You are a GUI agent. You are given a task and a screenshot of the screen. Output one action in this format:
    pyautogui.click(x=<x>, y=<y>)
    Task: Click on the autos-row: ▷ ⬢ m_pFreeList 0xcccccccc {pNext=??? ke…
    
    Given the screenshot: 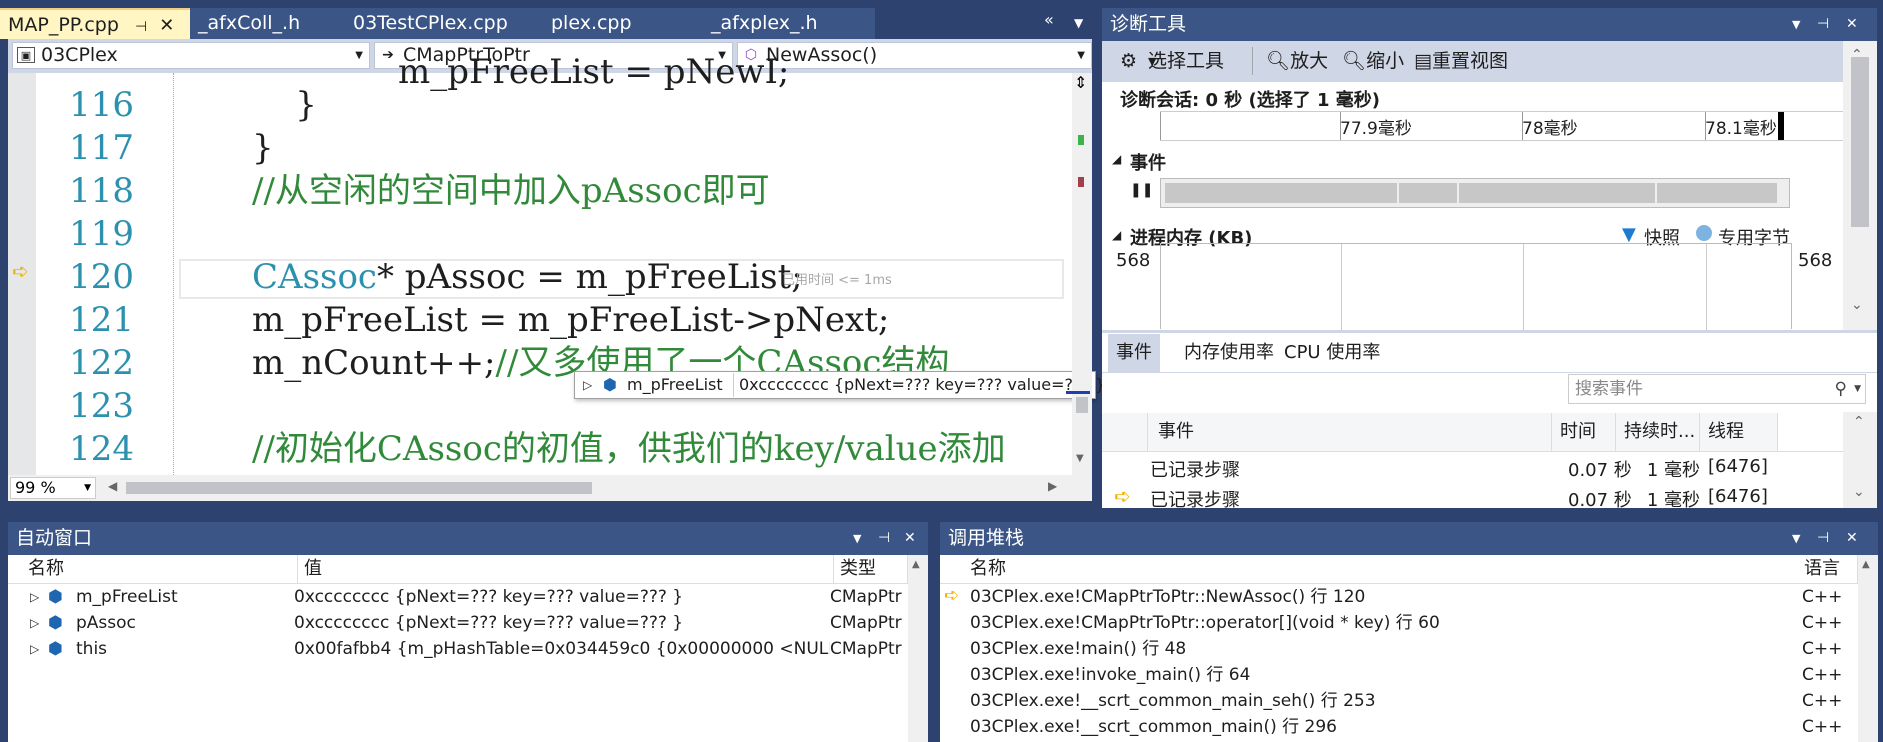 What is the action you would take?
    pyautogui.click(x=468, y=597)
    